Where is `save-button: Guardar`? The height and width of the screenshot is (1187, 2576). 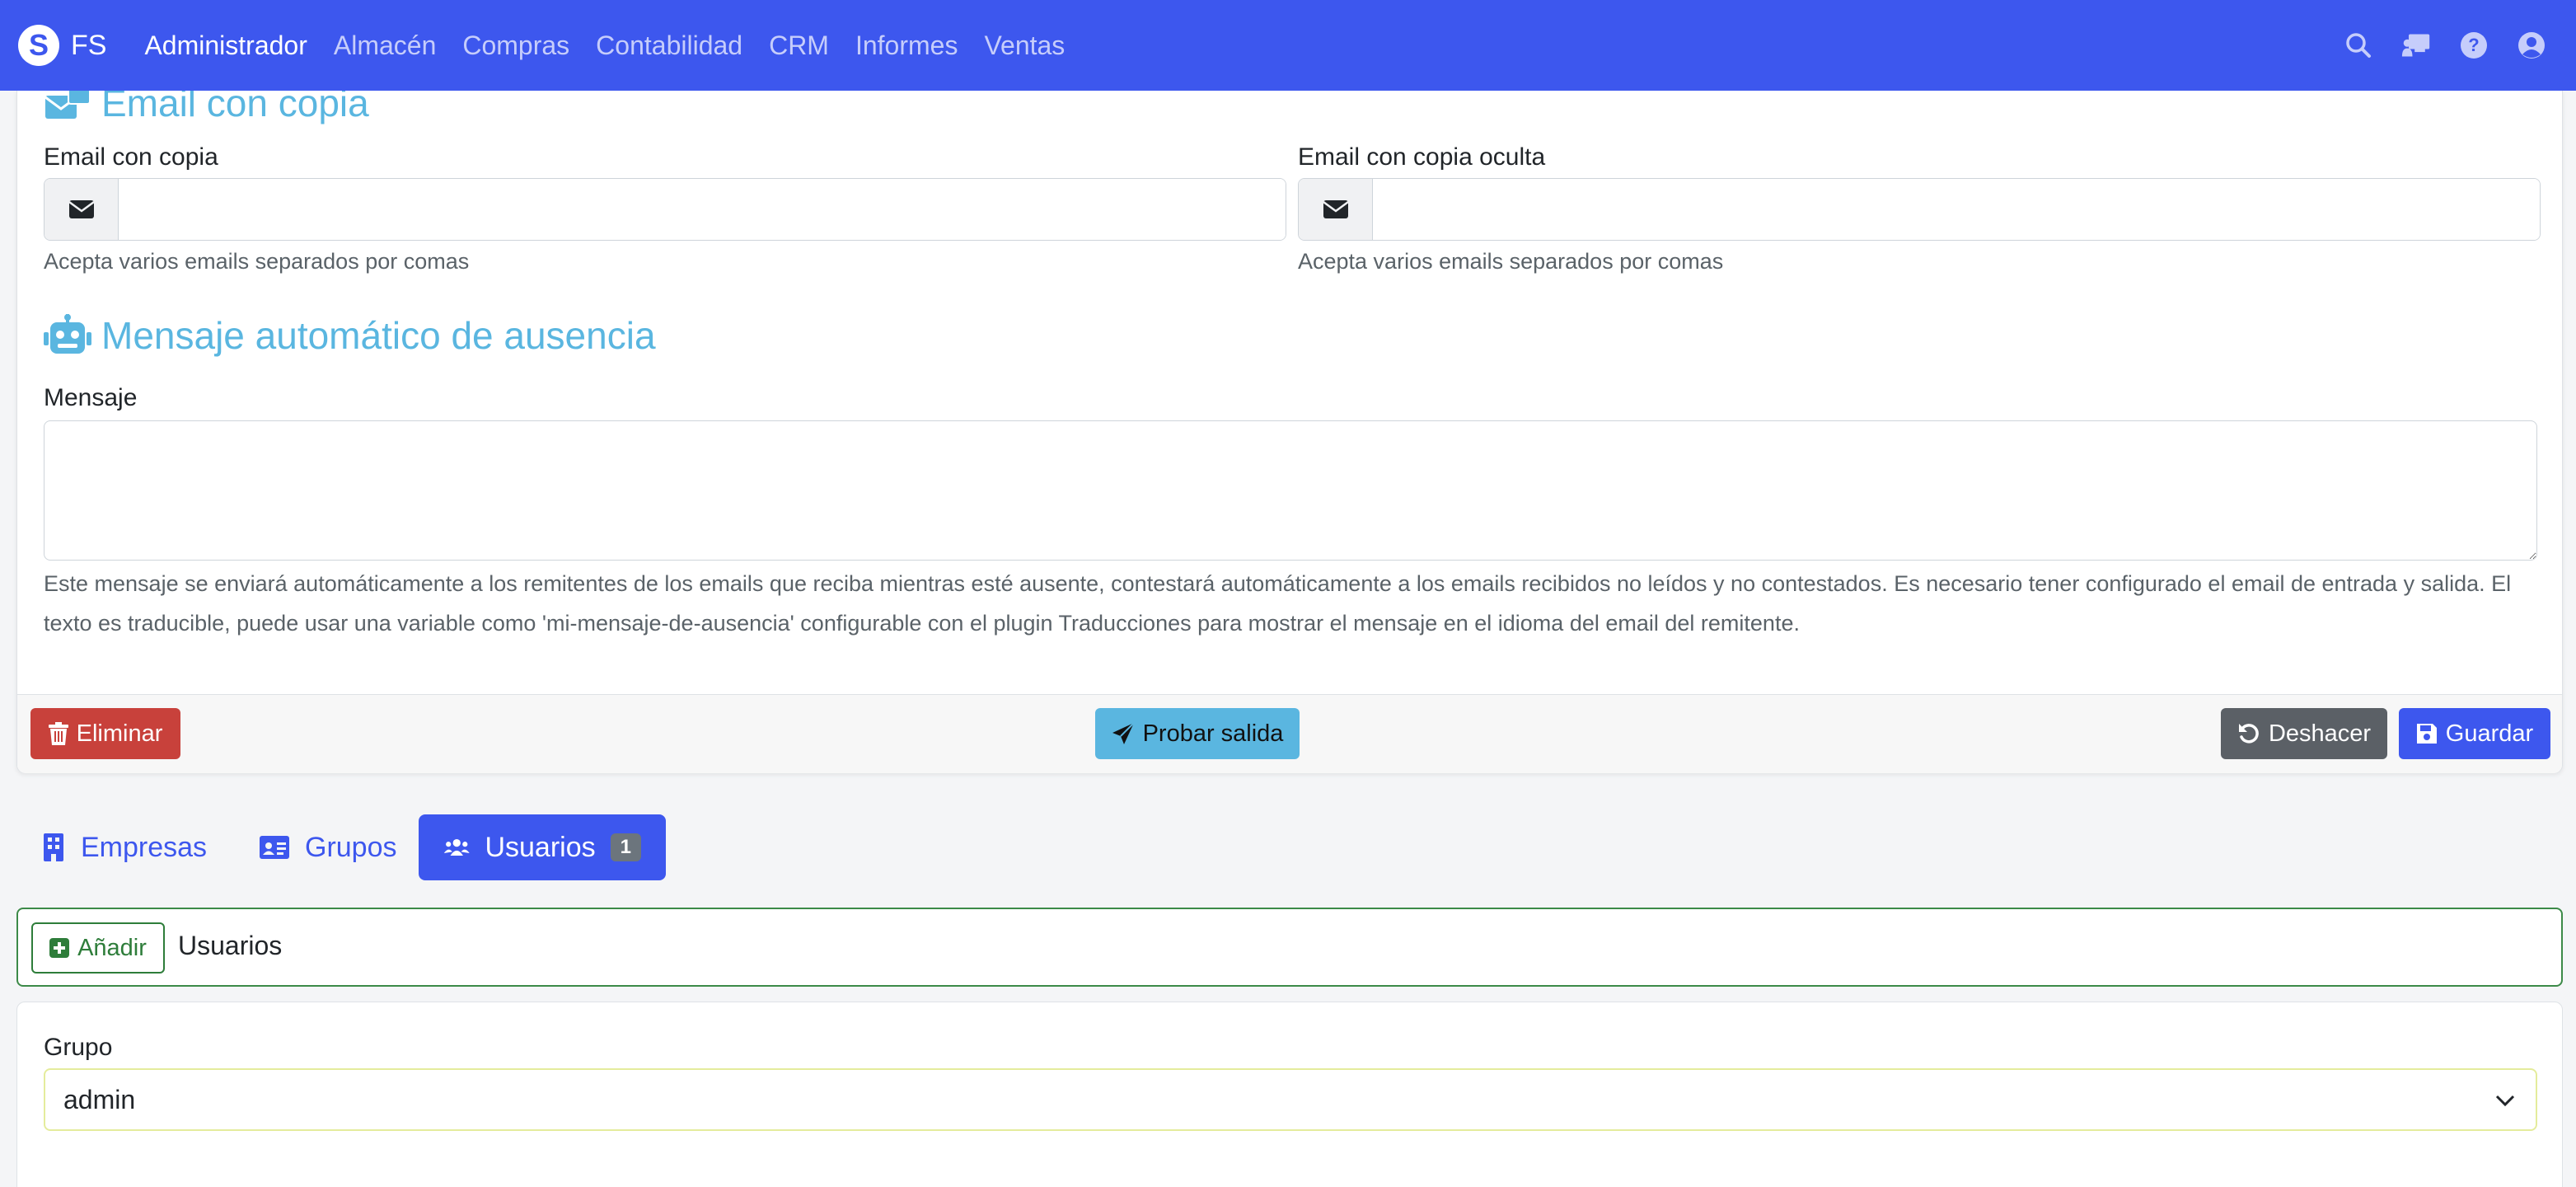 save-button: Guardar is located at coordinates (2474, 733).